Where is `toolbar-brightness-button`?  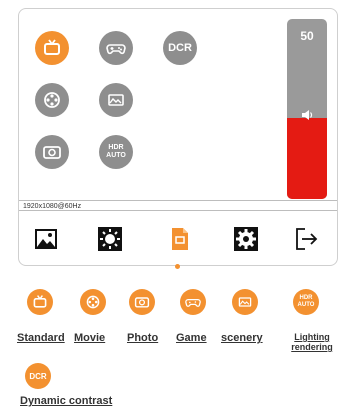 toolbar-brightness-button is located at coordinates (110, 239).